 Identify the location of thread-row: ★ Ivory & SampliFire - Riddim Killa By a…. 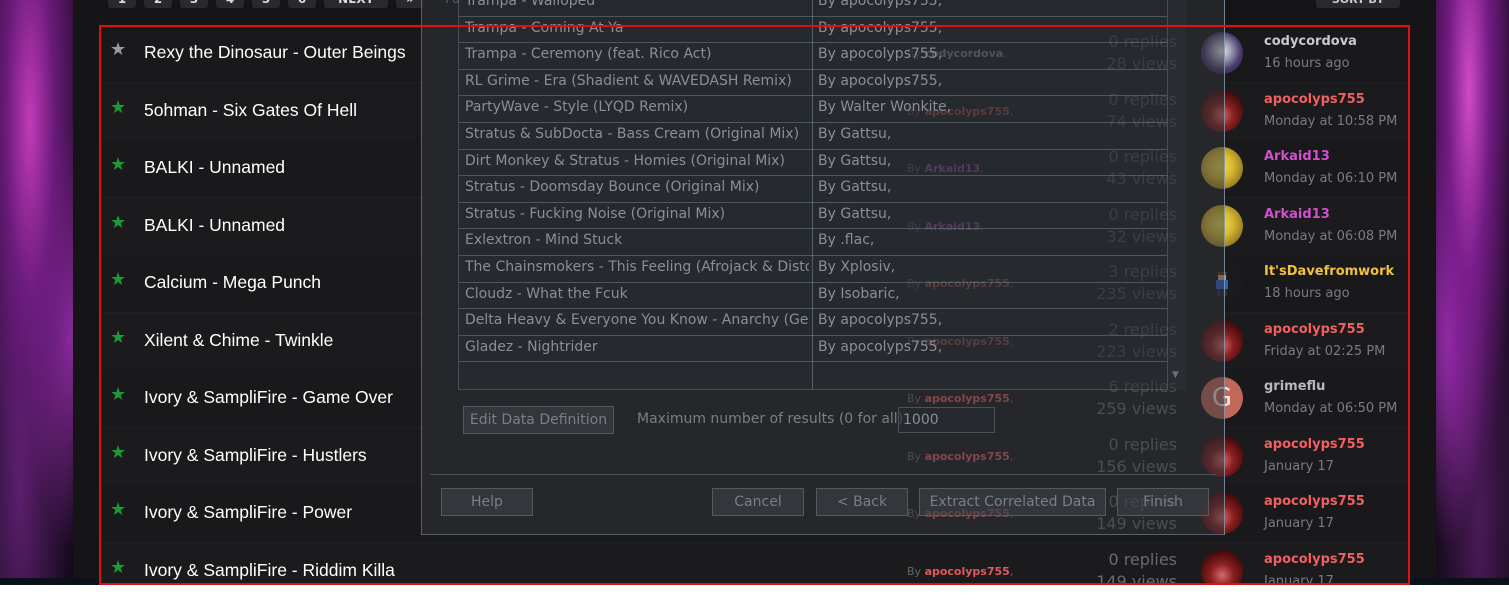
(754, 564).